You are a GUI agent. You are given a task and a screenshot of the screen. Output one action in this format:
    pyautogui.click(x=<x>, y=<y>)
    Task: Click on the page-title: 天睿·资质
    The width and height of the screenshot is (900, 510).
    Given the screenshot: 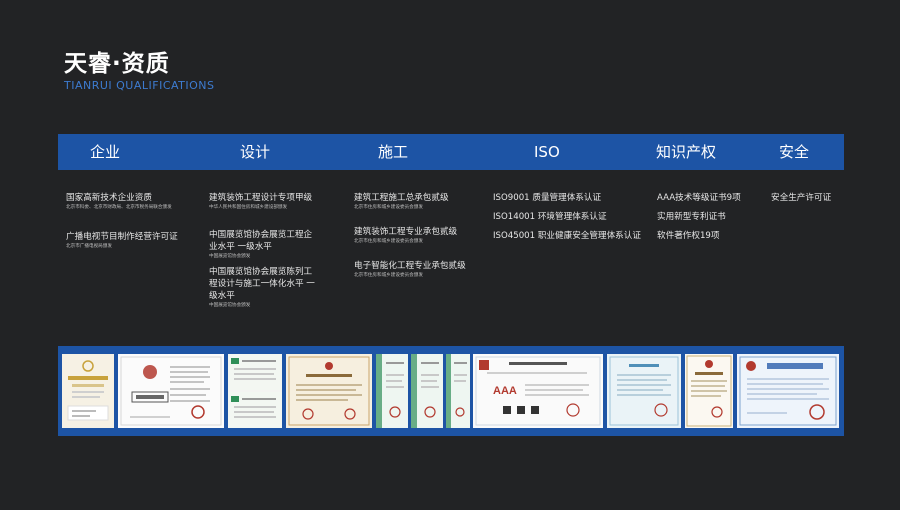 What is the action you would take?
    pyautogui.click(x=117, y=64)
    